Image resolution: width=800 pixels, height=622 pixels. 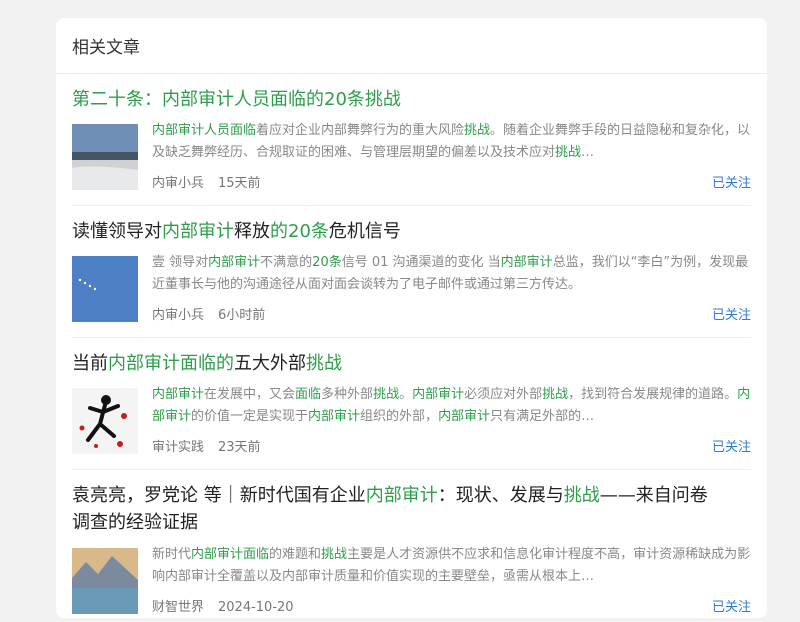 I want to click on timestamp: 23天前, so click(x=239, y=447).